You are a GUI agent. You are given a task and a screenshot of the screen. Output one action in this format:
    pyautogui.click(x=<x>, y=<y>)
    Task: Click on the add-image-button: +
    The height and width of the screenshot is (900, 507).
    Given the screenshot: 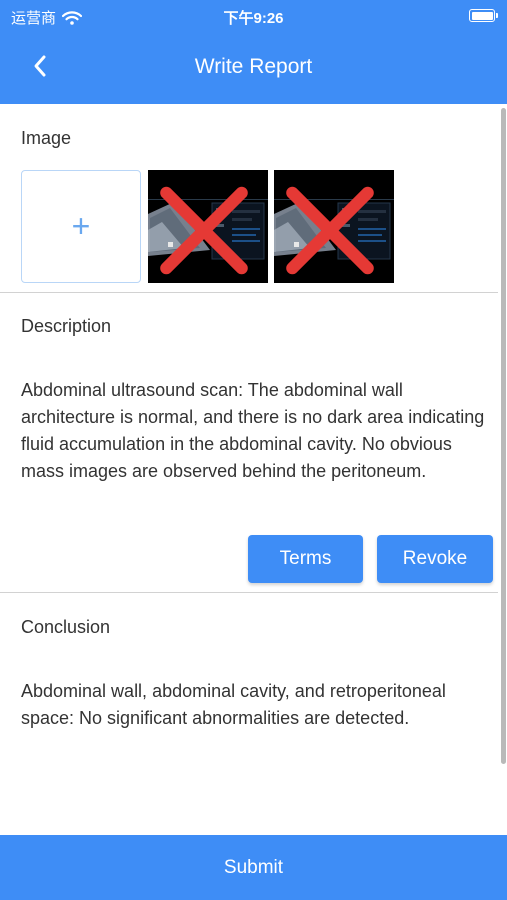 What is the action you would take?
    pyautogui.click(x=81, y=226)
    